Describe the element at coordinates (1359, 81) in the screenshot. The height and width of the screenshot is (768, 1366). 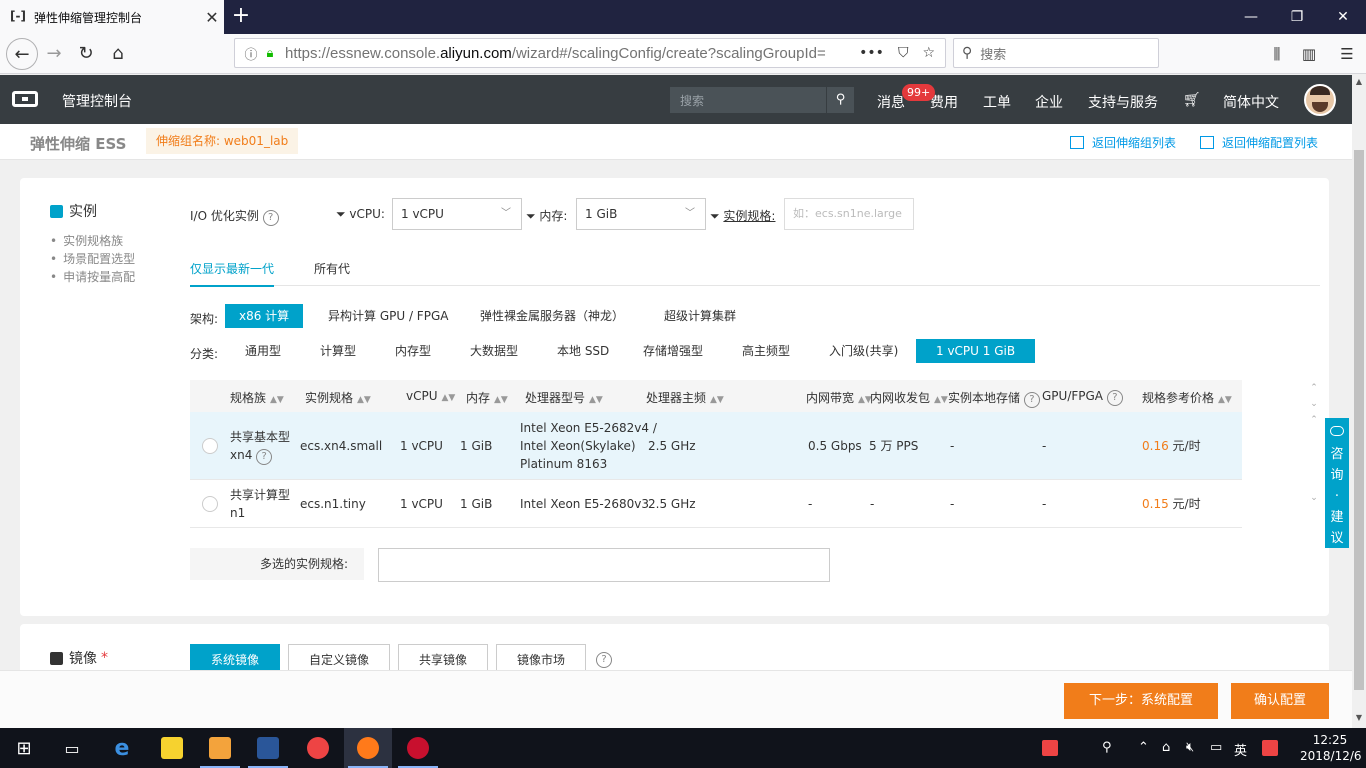
I see `scroll-up-icon: ▲` at that location.